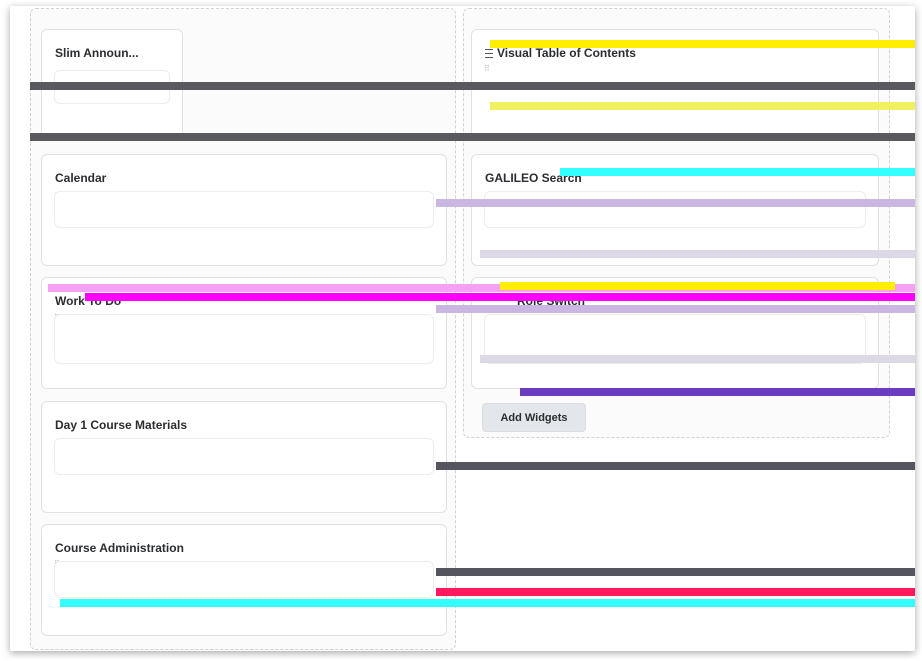 The image size is (922, 661). I want to click on drag-handle-icon: ⠿, so click(487, 68).